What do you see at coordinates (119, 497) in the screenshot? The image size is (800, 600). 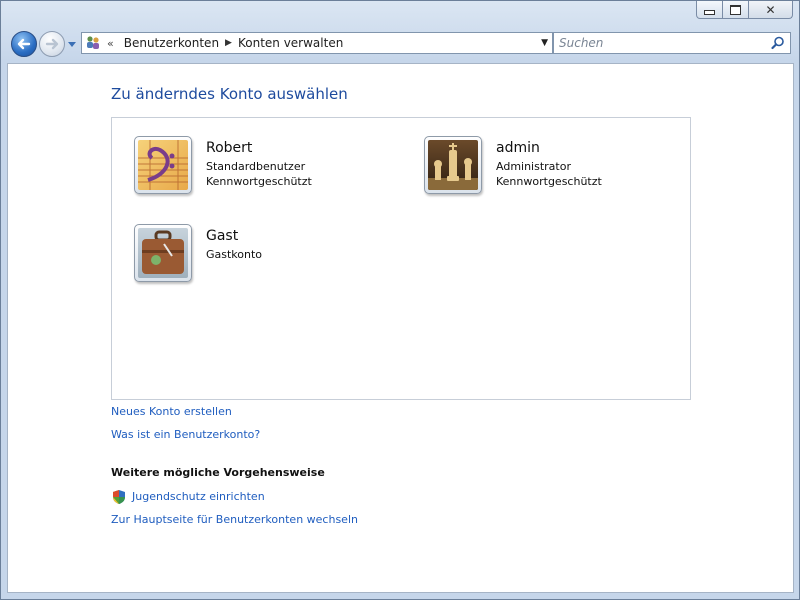 I see `shield-icon` at bounding box center [119, 497].